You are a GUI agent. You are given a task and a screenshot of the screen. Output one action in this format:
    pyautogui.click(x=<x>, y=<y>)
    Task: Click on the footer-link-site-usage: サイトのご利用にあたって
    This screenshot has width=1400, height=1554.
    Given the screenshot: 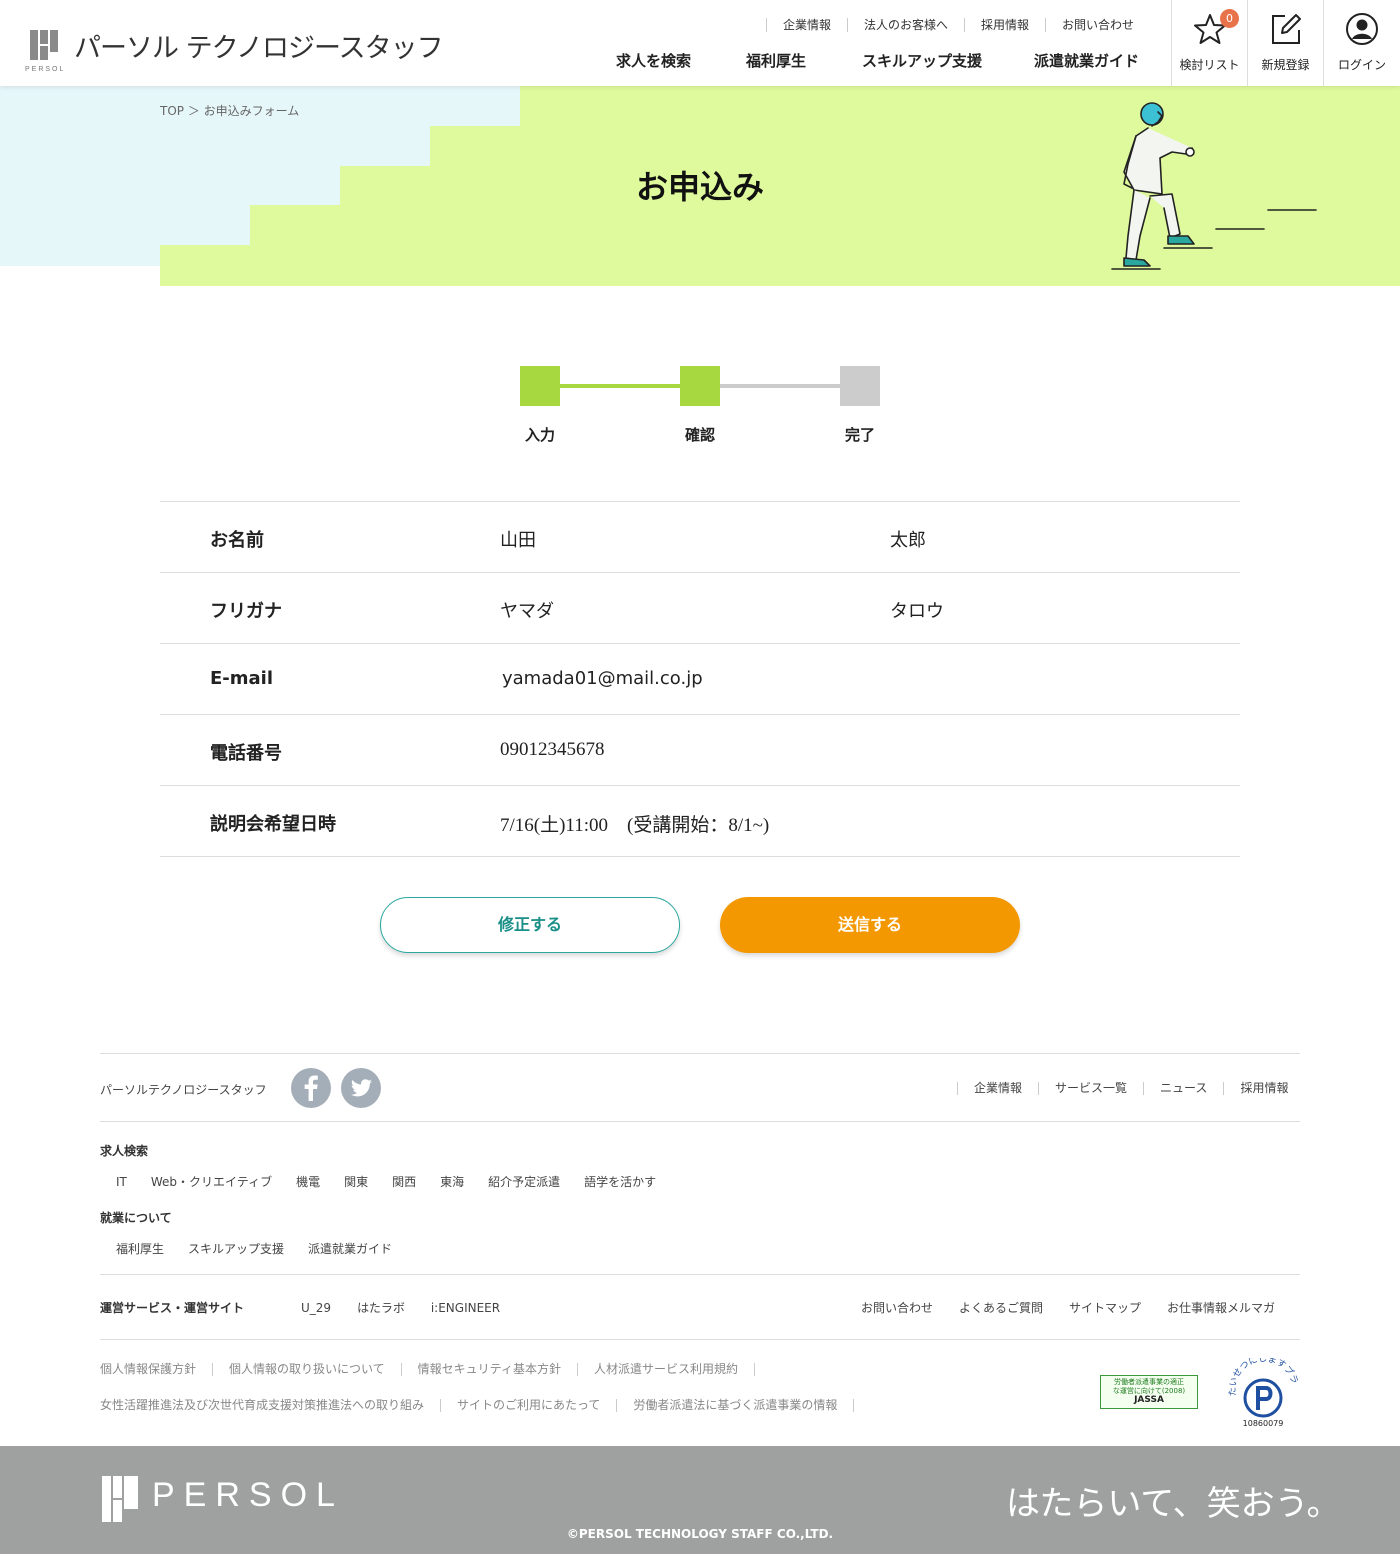 What is the action you would take?
    pyautogui.click(x=537, y=1405)
    